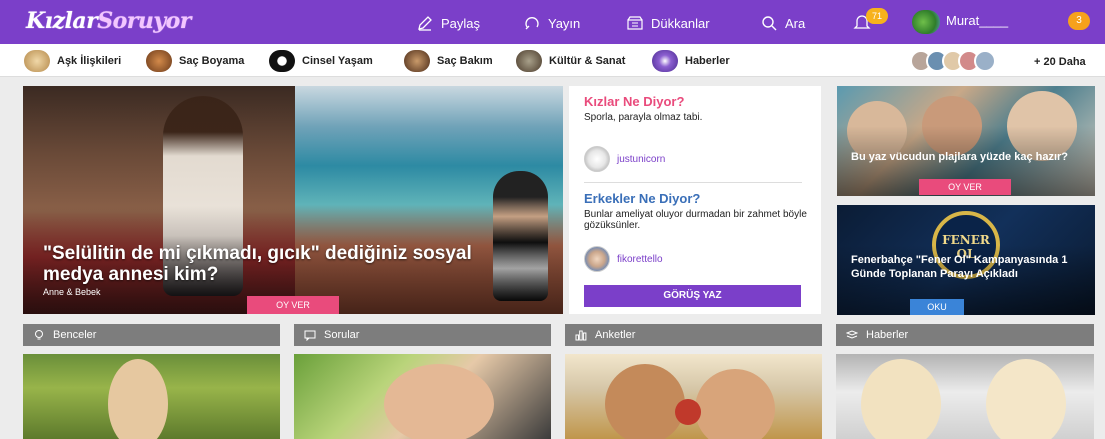 The image size is (1105, 439). Describe the element at coordinates (965, 335) in the screenshot. I see `section-news: Haberler` at that location.